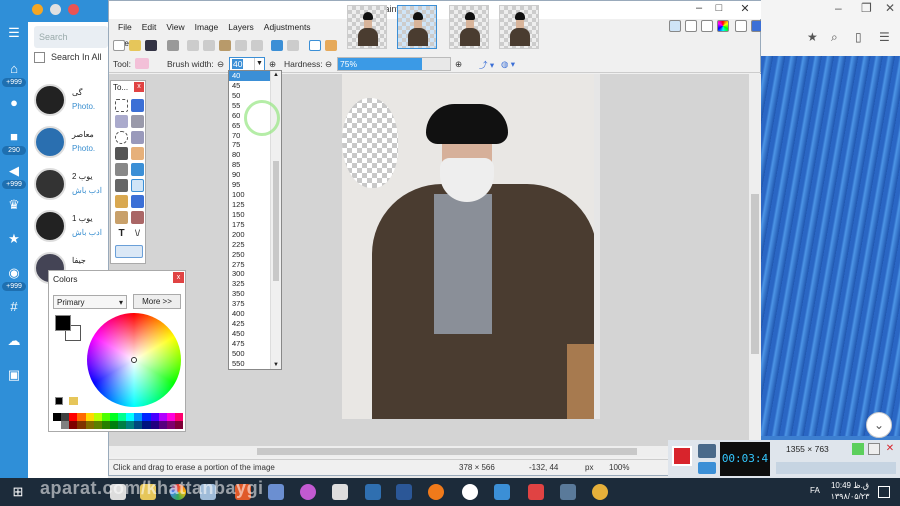  I want to click on menu-view: View, so click(175, 27).